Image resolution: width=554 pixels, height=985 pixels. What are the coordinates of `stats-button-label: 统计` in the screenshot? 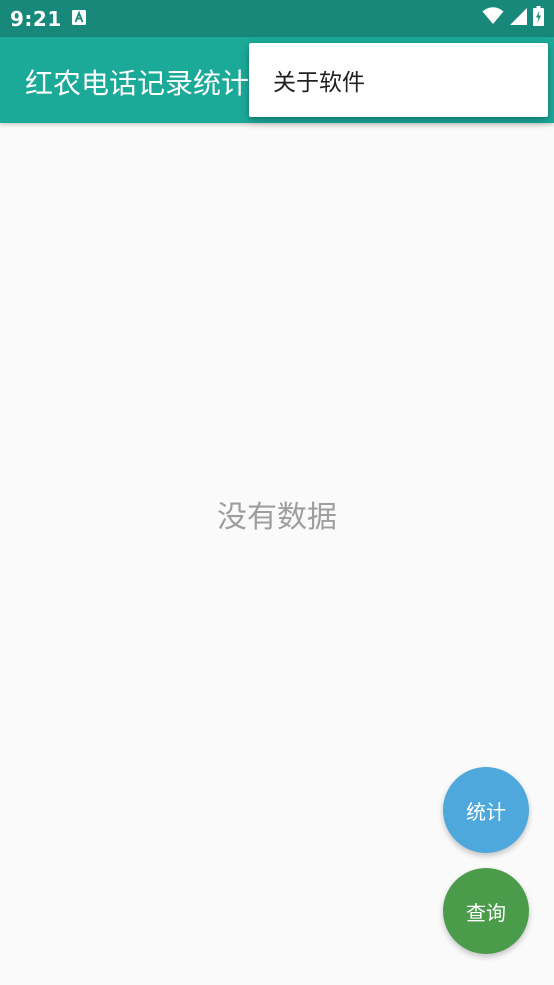 It's located at (486, 811).